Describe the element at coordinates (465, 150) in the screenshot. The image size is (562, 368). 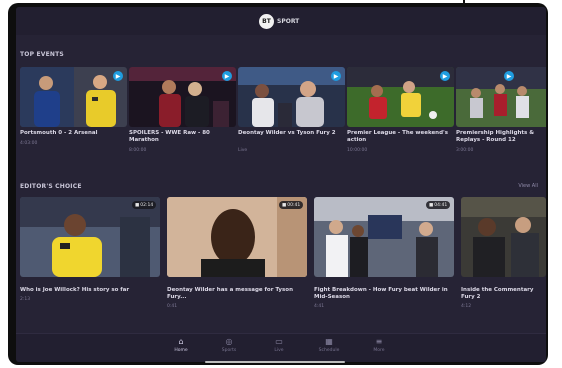
I see `card-meta: 3:00:00` at that location.